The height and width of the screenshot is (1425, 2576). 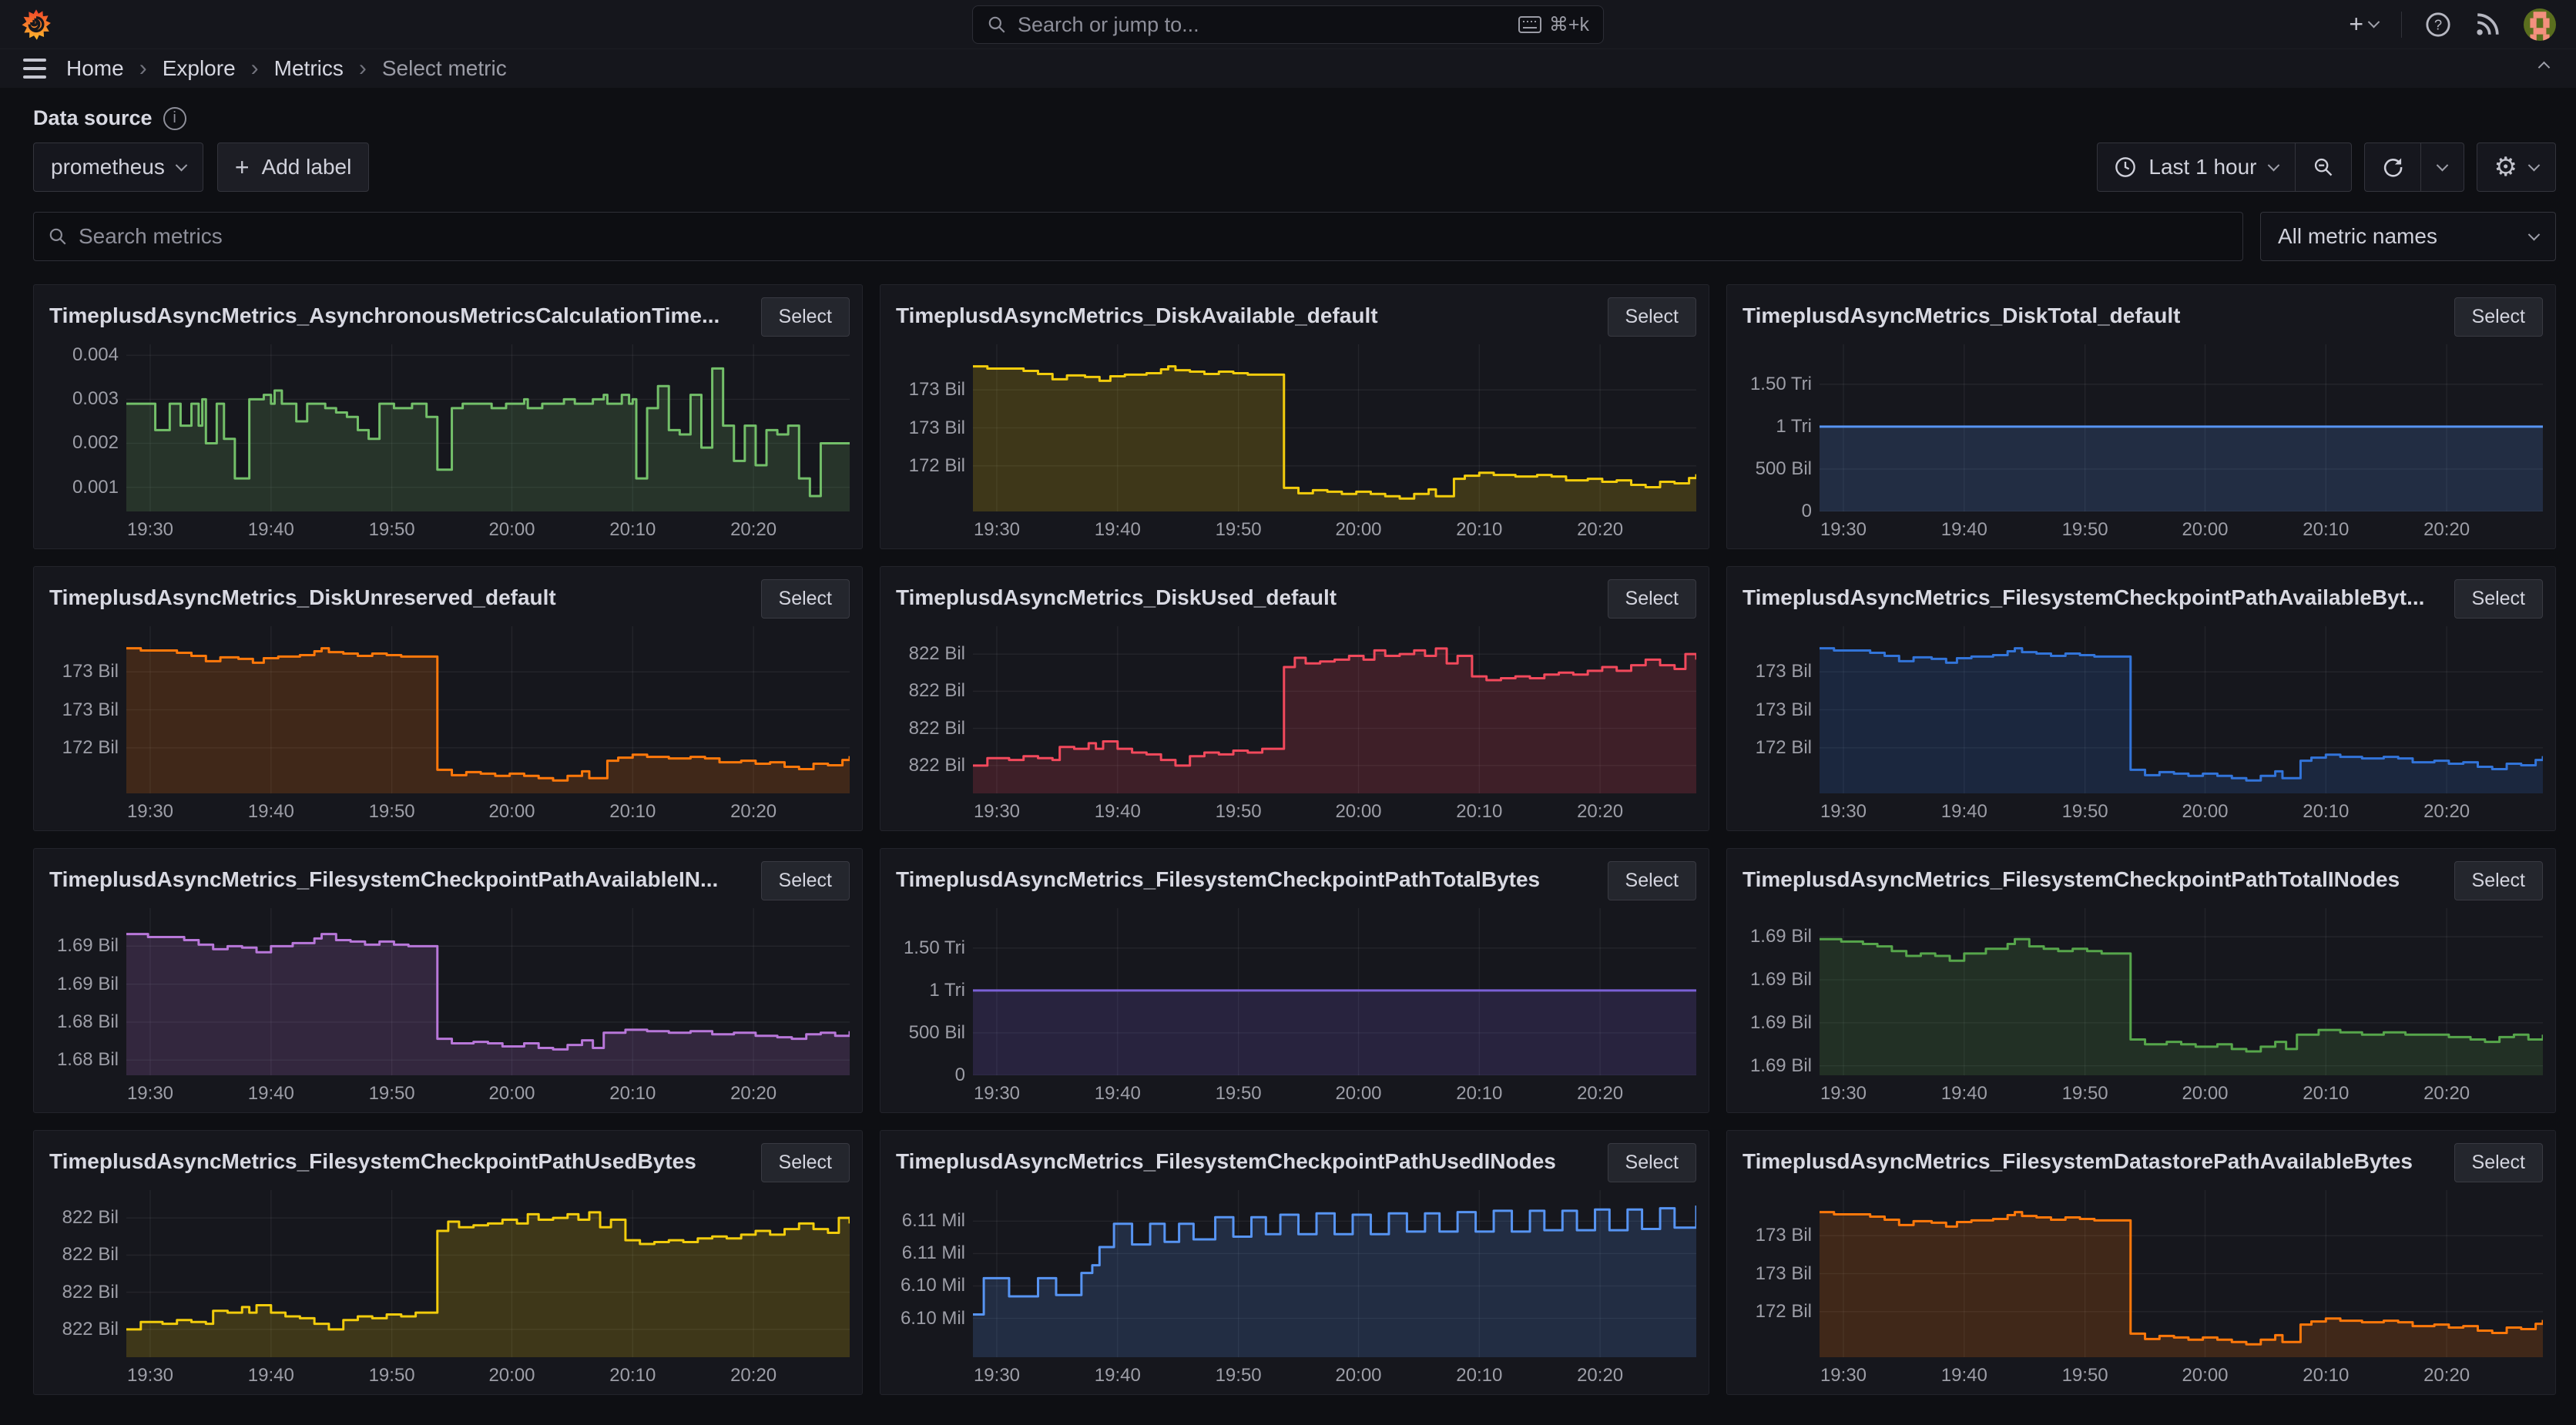 What do you see at coordinates (34, 69) in the screenshot?
I see `menu-toggle-icon` at bounding box center [34, 69].